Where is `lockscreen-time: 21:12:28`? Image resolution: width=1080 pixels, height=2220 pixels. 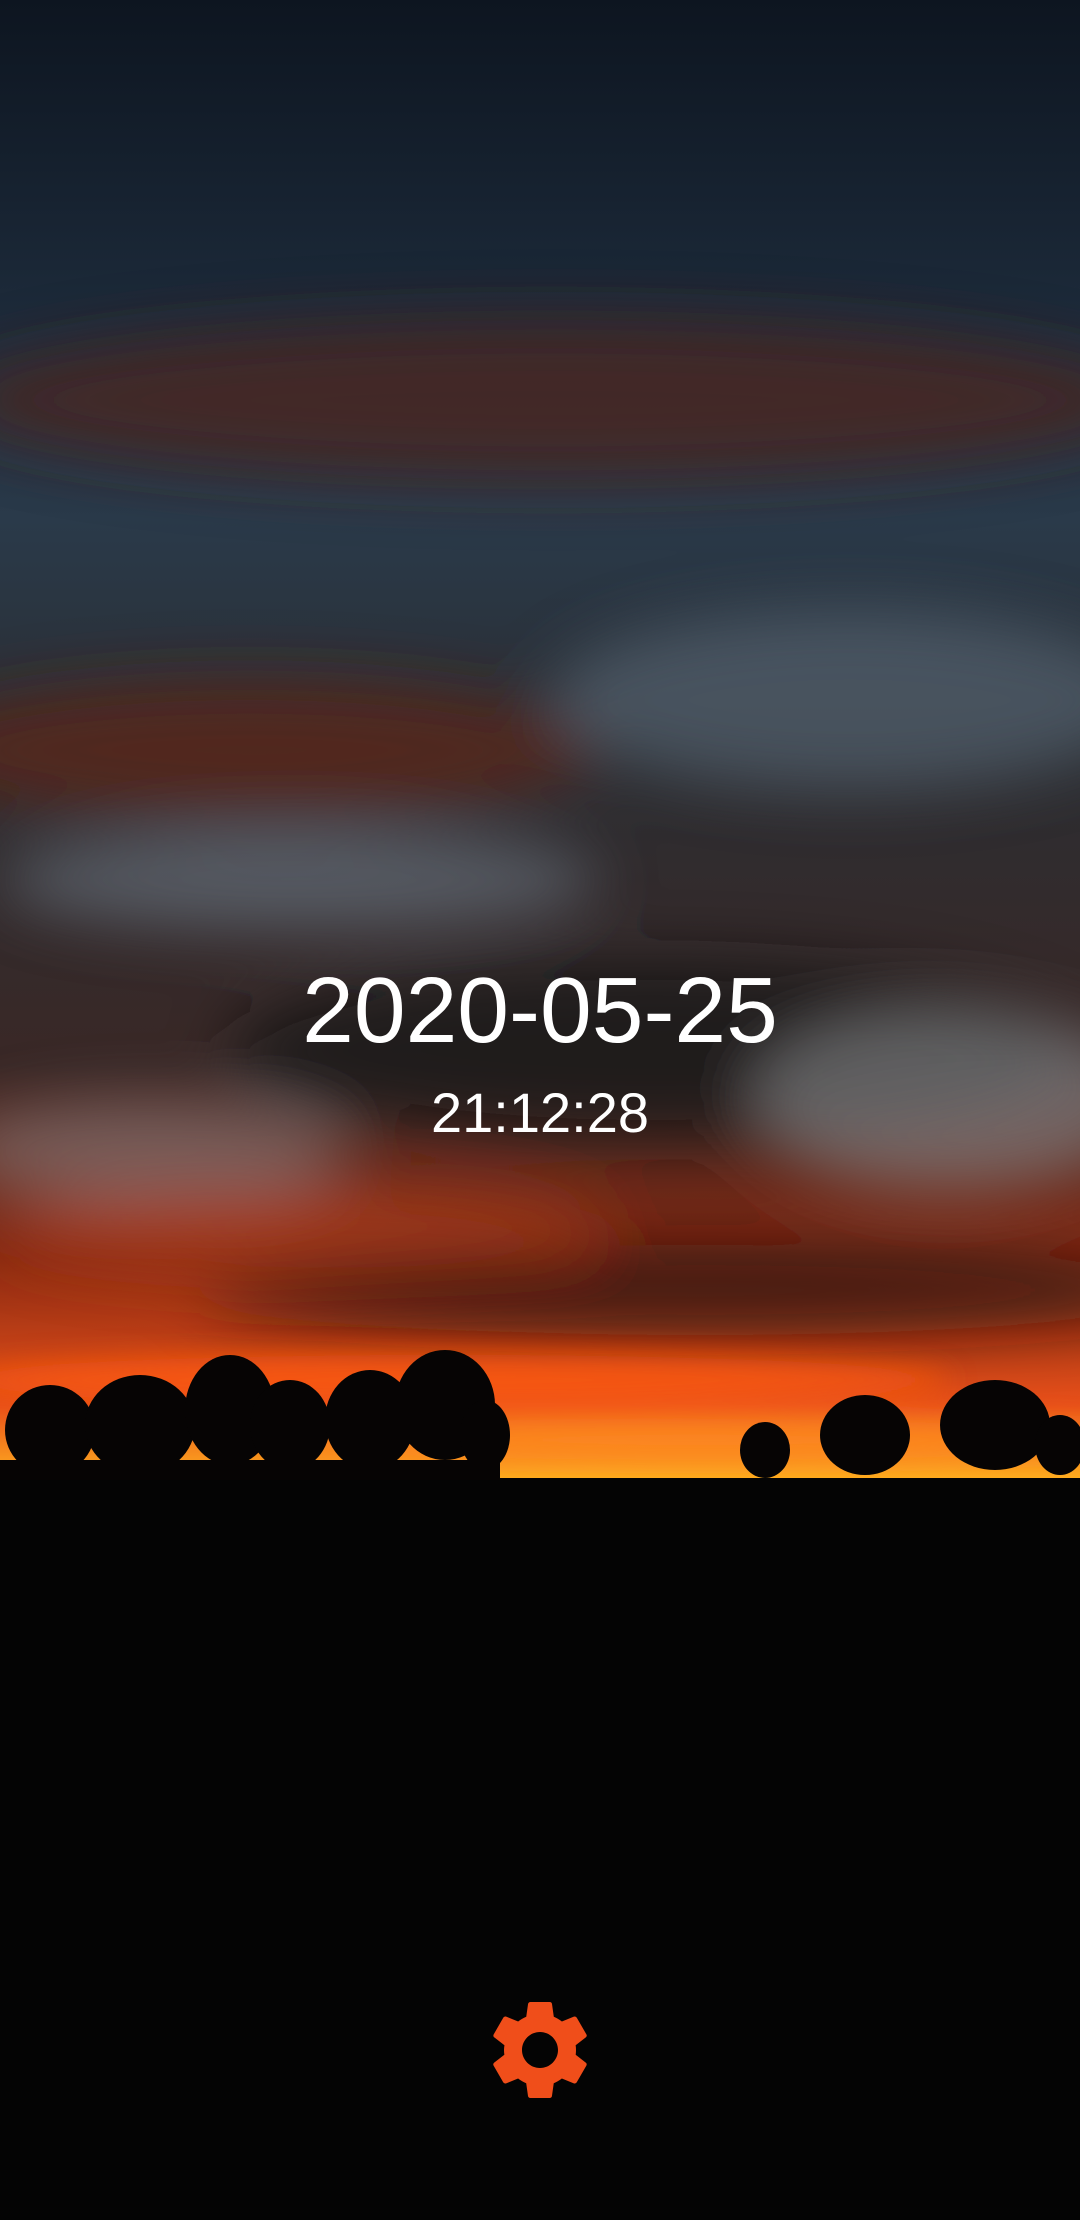
lockscreen-time: 21:12:28 is located at coordinates (540, 1112).